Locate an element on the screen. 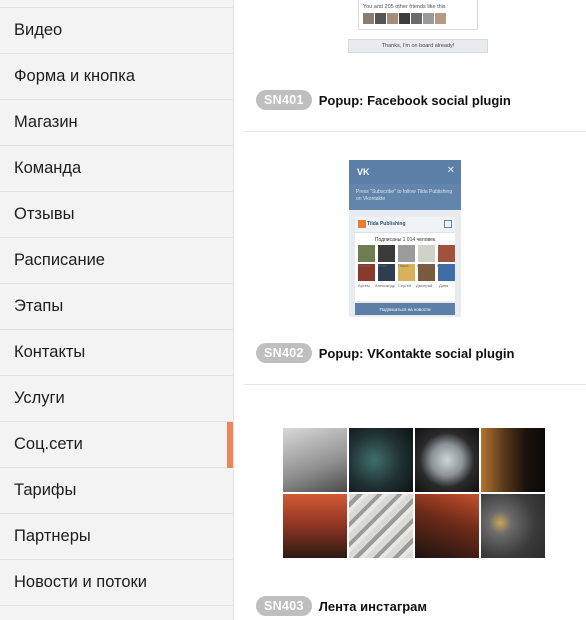 The height and width of the screenshot is (620, 586). vk-subscriber-name: Роман is located at coordinates (364, 265).